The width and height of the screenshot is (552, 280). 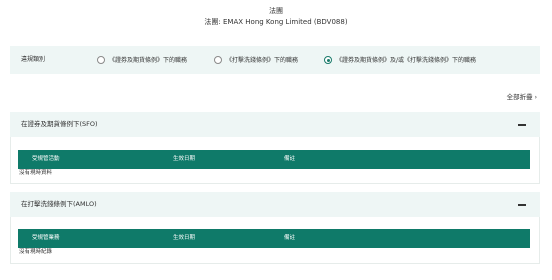 What do you see at coordinates (406, 60) in the screenshot?
I see `radio-option-label: 《證券及期貨條例》及/或《打擊洗錢條例》下的職務` at bounding box center [406, 60].